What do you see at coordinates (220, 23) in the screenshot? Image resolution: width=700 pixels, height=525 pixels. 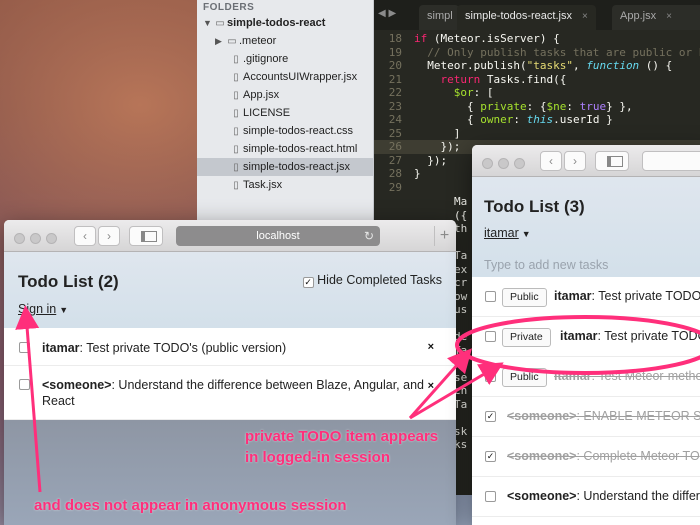 I see `folder-icon: ▭` at bounding box center [220, 23].